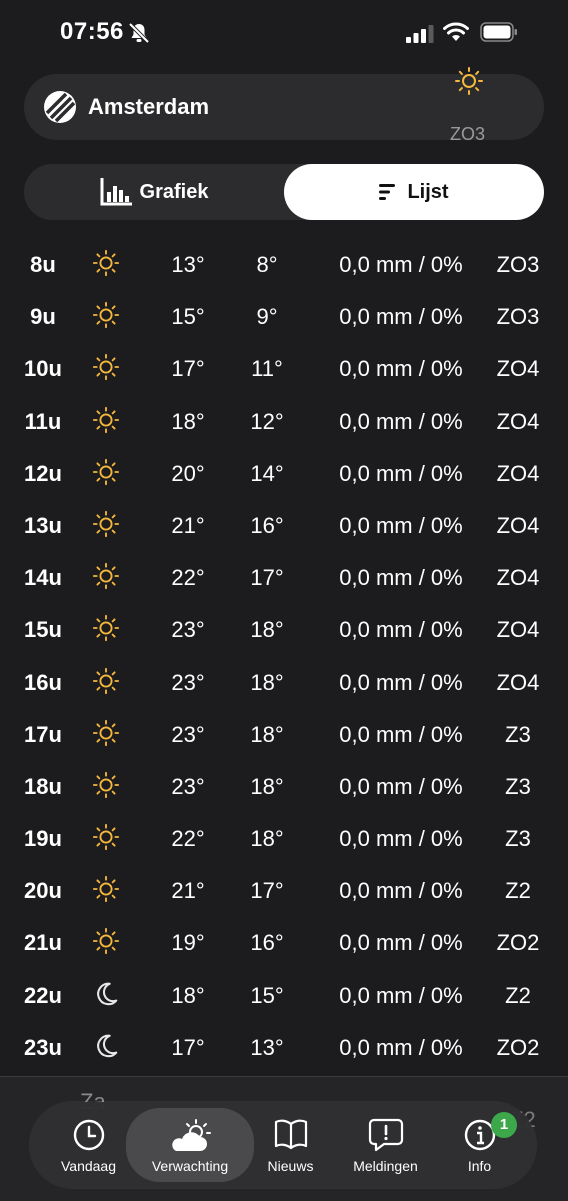  I want to click on min-temp: 9°, so click(267, 317).